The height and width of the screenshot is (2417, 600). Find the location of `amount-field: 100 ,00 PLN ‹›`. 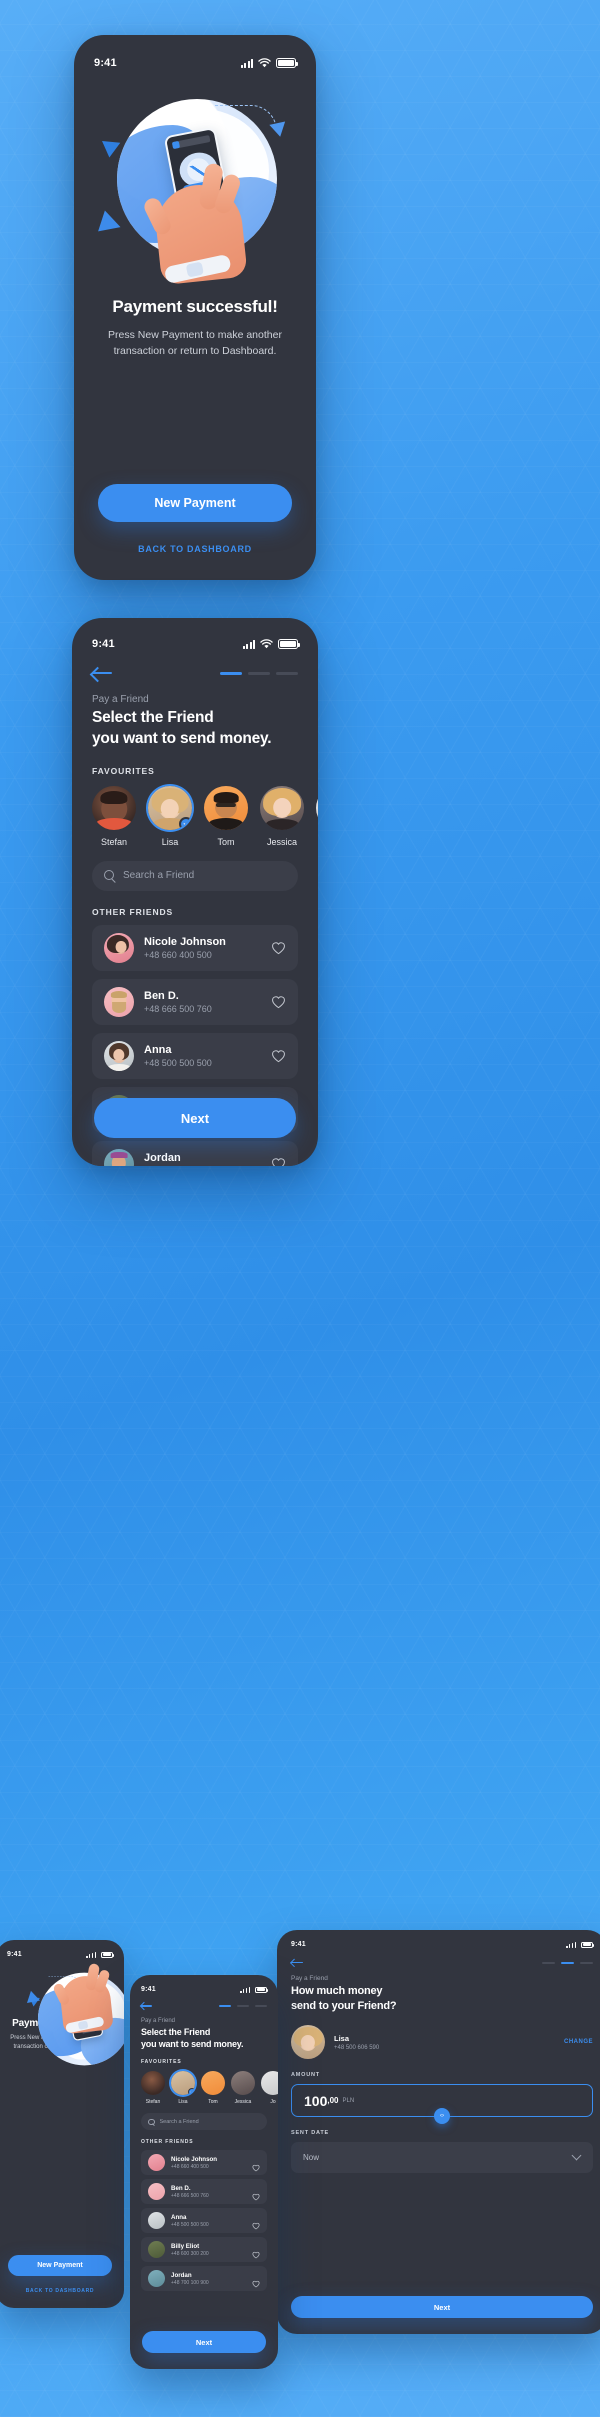

amount-field: 100 ,00 PLN ‹› is located at coordinates (442, 2104).